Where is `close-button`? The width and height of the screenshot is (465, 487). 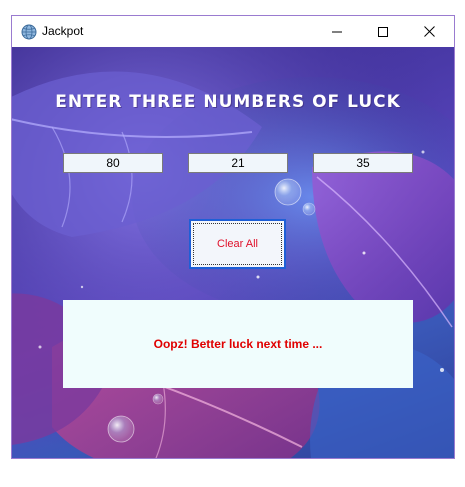
close-button is located at coordinates (429, 31).